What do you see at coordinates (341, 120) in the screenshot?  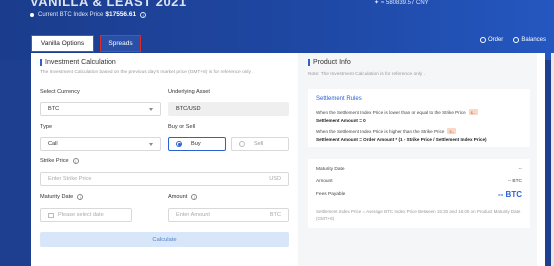 I see `rule1-result: Settlement Amount = 0` at bounding box center [341, 120].